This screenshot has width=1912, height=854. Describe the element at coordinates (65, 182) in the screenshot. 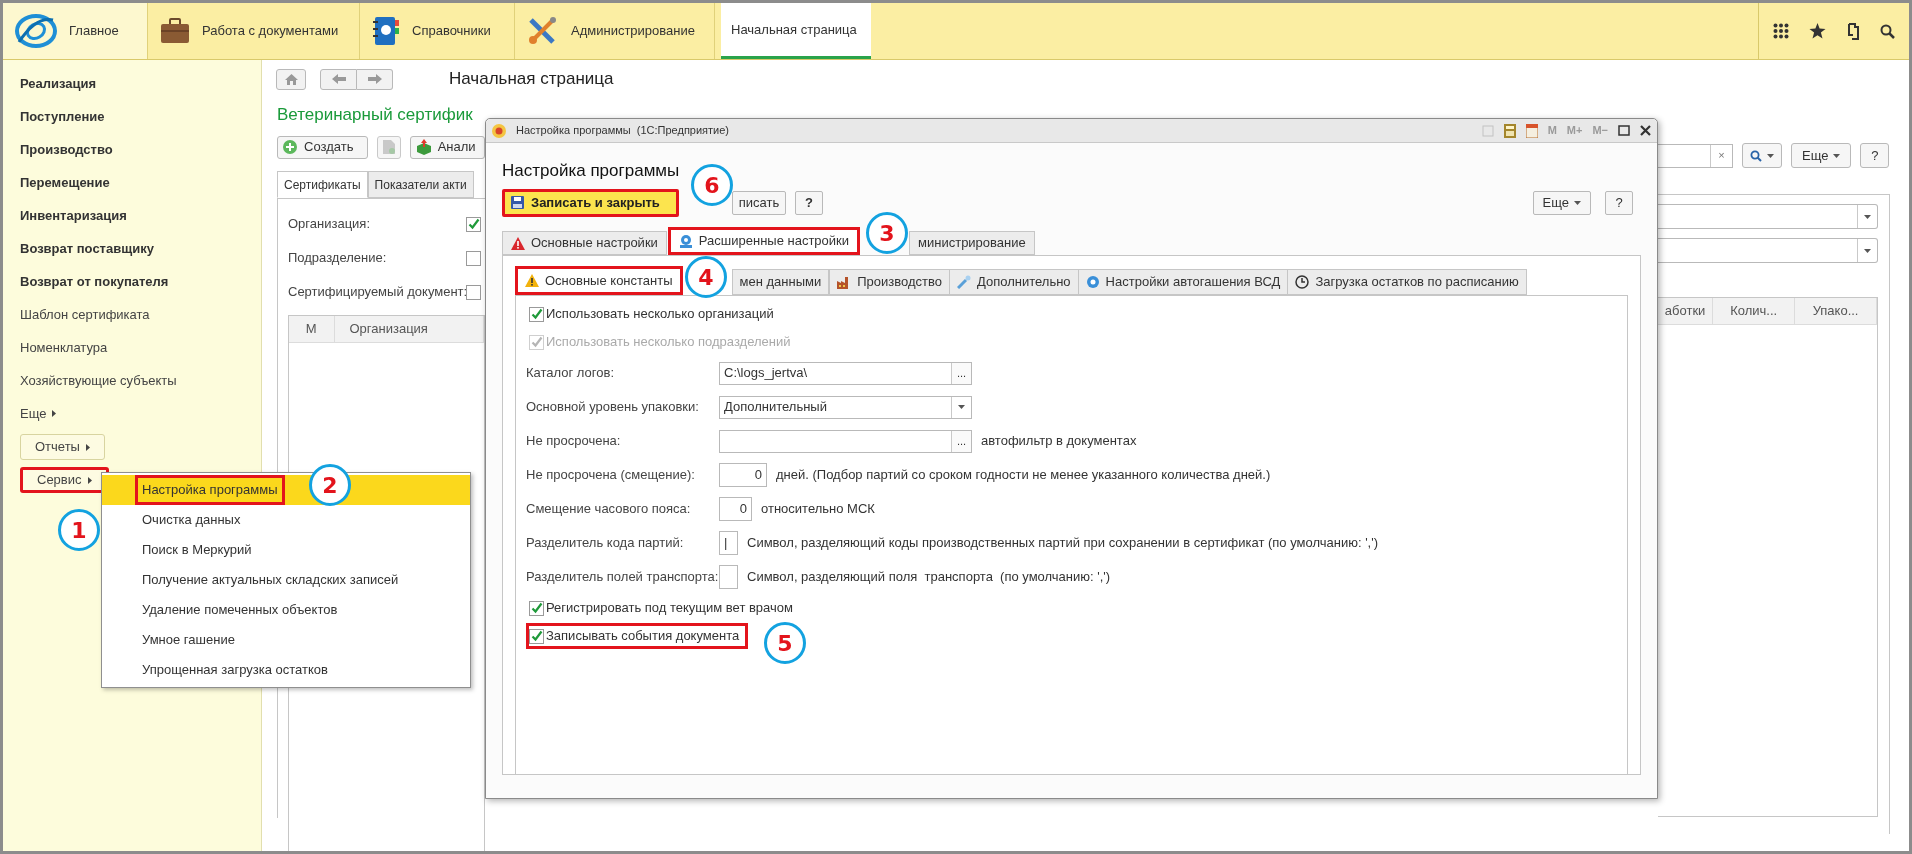

I see `sidebar-item: Перемещение` at that location.